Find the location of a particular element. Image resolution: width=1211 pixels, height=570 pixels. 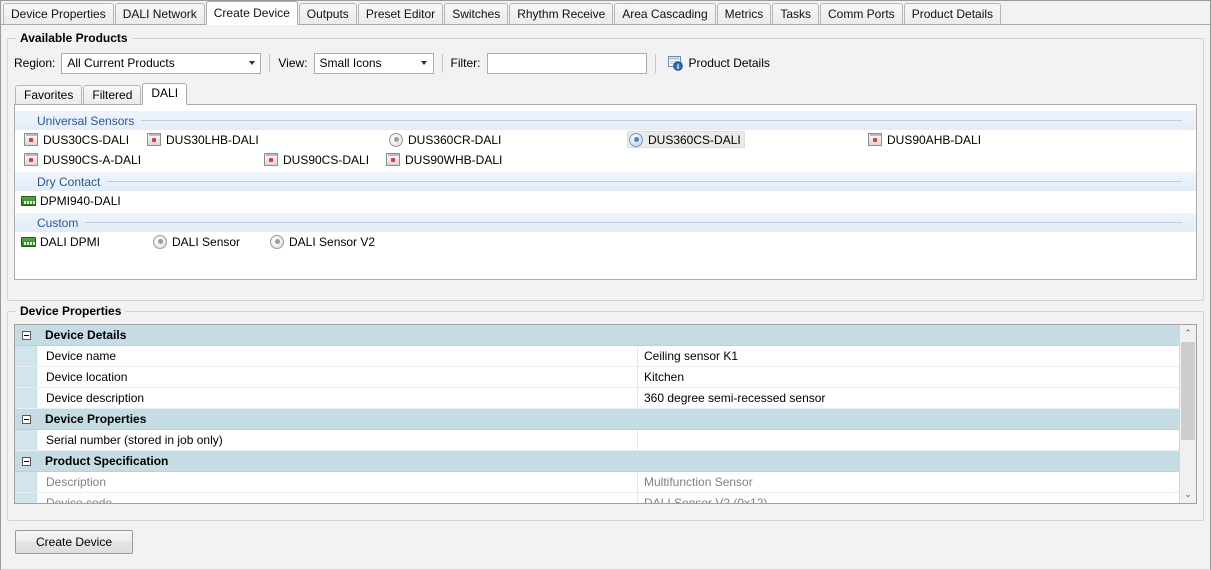

product-item: DALI Sensor is located at coordinates (197, 241).